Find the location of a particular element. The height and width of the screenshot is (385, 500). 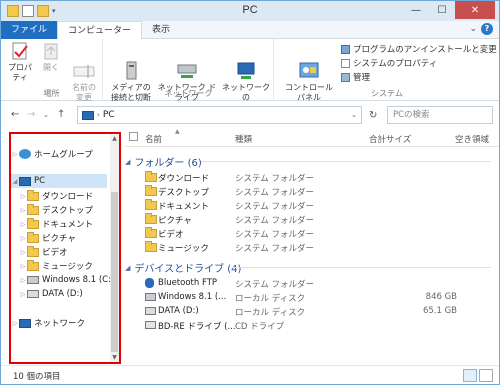

scroll-down-icon: ▼ is located at coordinates (114, 357).